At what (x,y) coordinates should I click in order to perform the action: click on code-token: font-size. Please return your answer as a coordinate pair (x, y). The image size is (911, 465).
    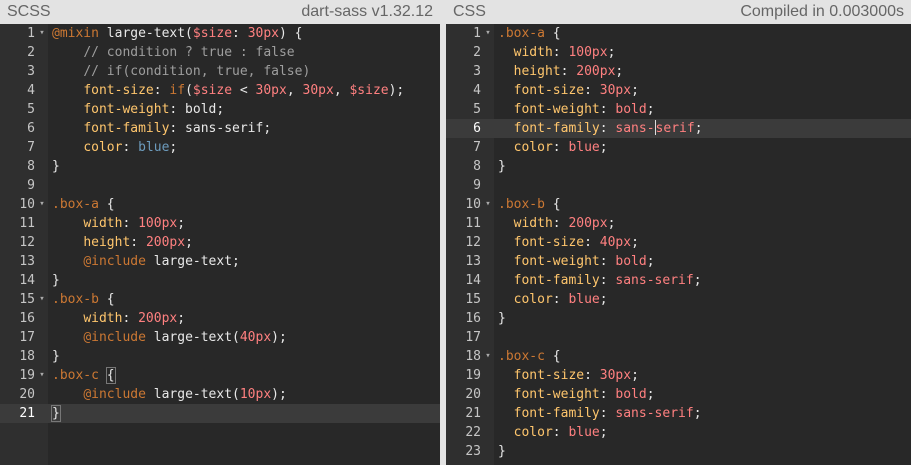
    Looking at the image, I should click on (549, 90).